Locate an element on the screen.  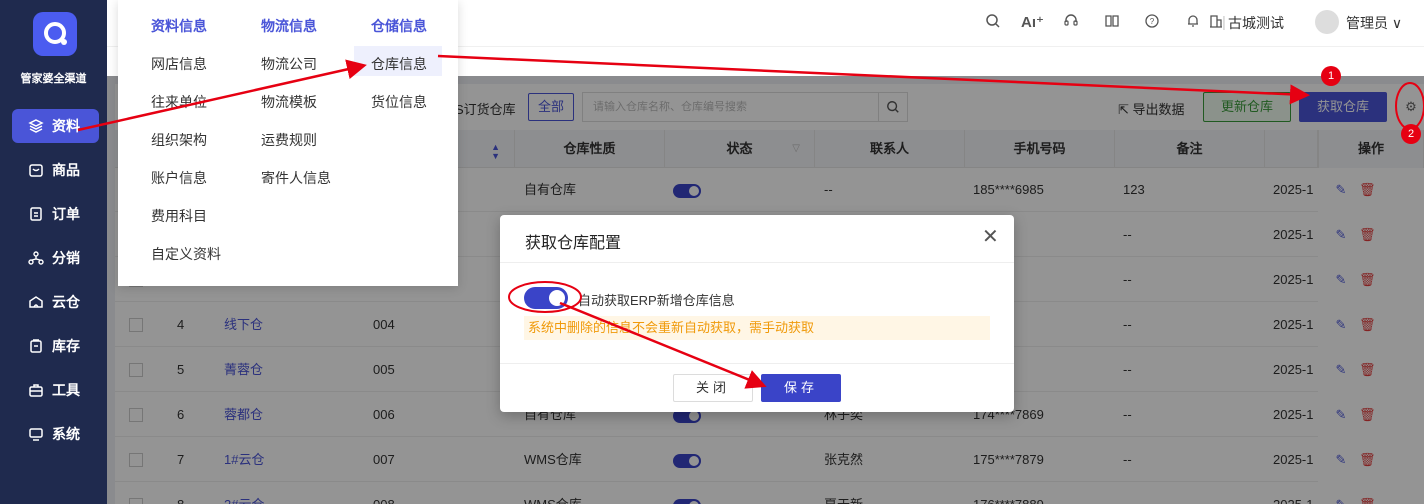
menu-item-custom-data: 自定义资料 is located at coordinates (186, 254).